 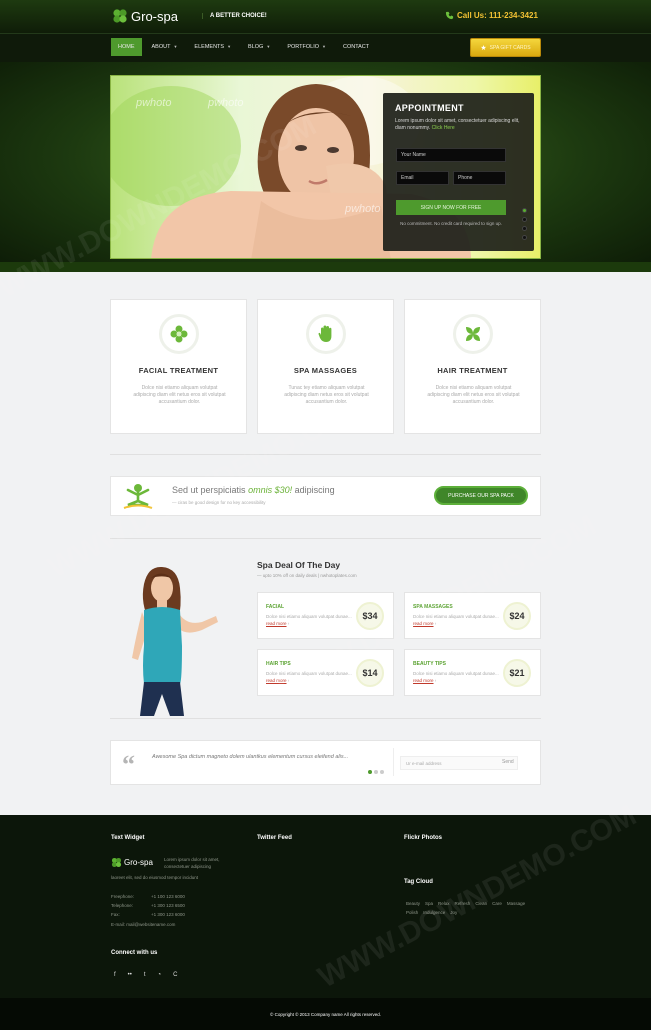 I want to click on nav-item-elements: ELEMENTS ▼, so click(x=212, y=47).